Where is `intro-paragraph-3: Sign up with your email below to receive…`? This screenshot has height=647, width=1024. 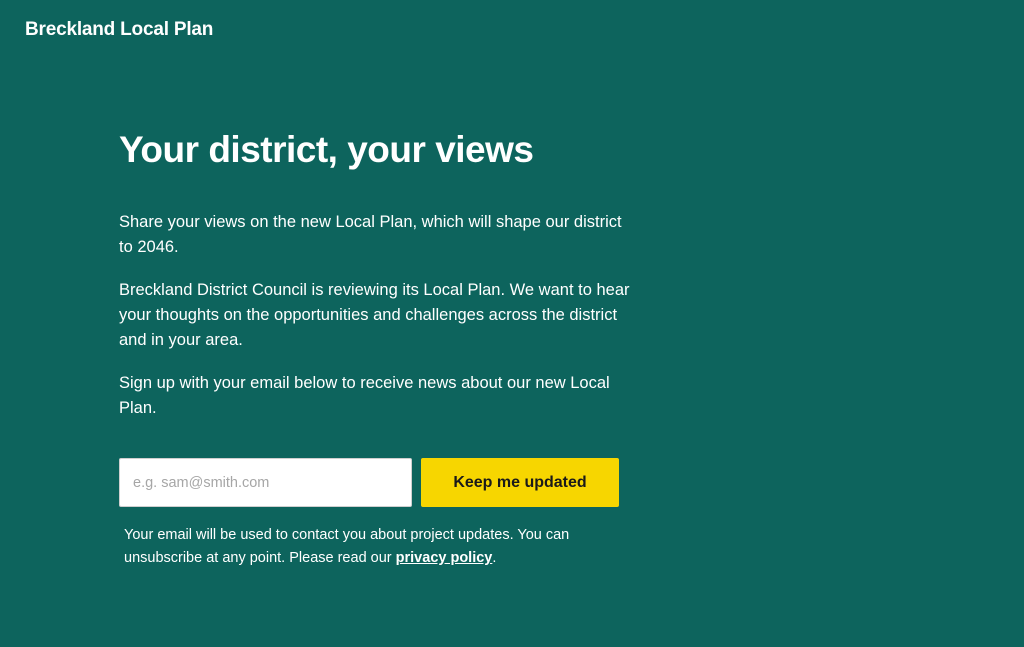
intro-paragraph-3: Sign up with your email below to receive… is located at coordinates (364, 395).